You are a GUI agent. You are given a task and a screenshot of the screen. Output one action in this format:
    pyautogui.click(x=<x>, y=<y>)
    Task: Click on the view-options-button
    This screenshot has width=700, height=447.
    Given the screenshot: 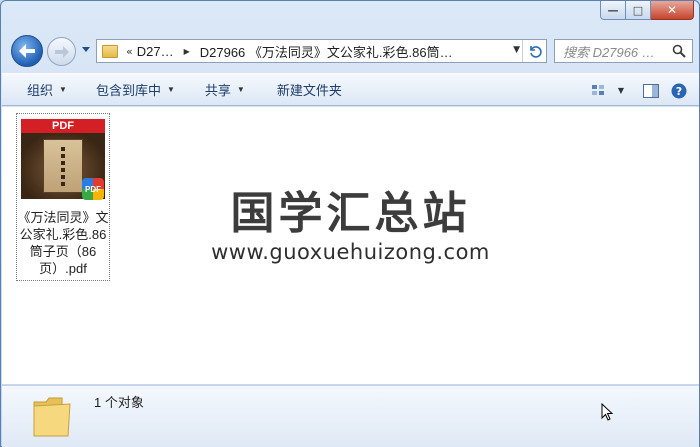 What is the action you would take?
    pyautogui.click(x=599, y=91)
    